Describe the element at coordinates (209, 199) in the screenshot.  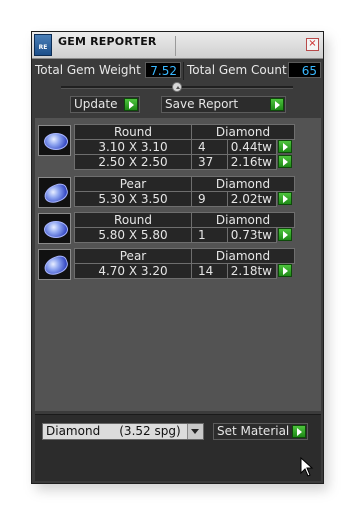
I see `gem-count: 9` at that location.